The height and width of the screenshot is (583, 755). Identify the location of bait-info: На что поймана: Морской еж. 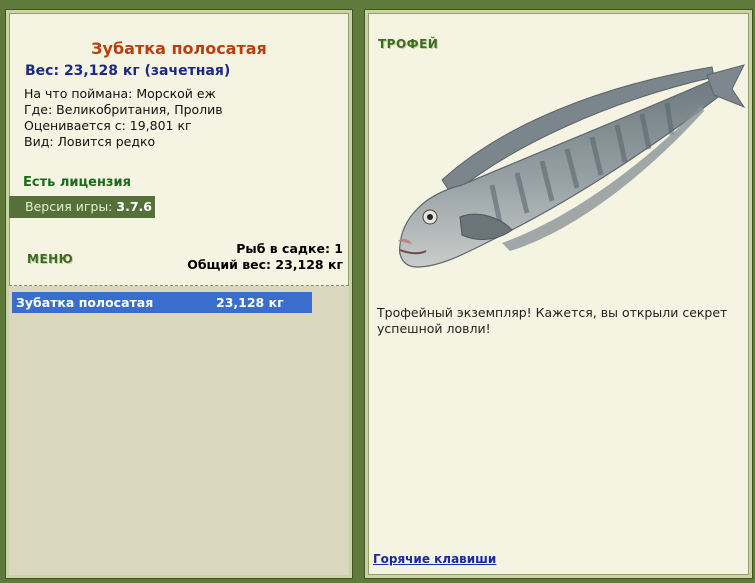
(120, 93).